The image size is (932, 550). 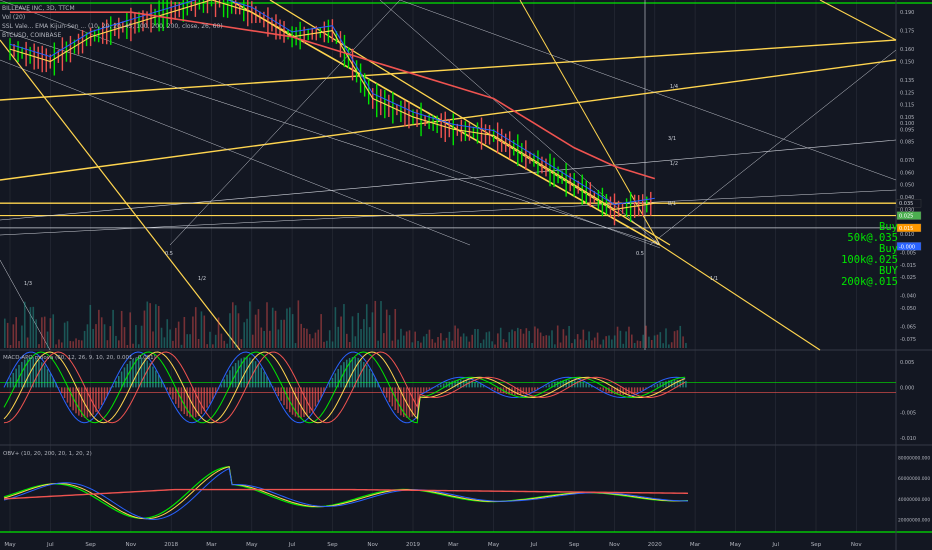 I want to click on buy-line-1: Buy 50k@.035, so click(x=872, y=232).